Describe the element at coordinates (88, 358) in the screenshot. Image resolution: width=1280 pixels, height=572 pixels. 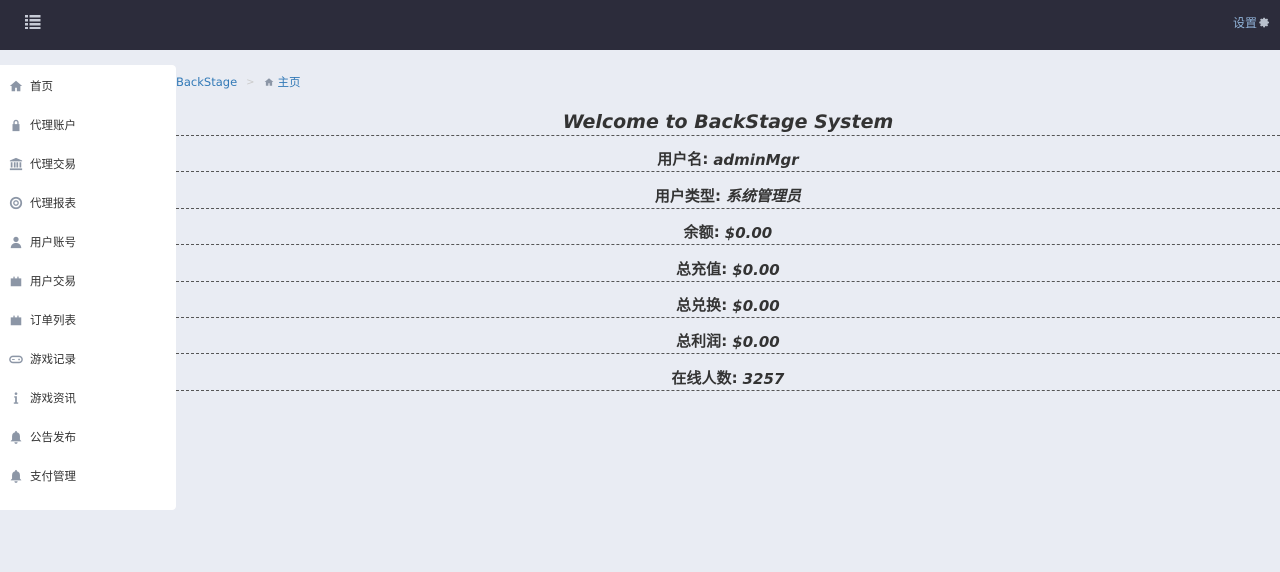
I see `sidebar-item-game-records: 游戏记录` at that location.